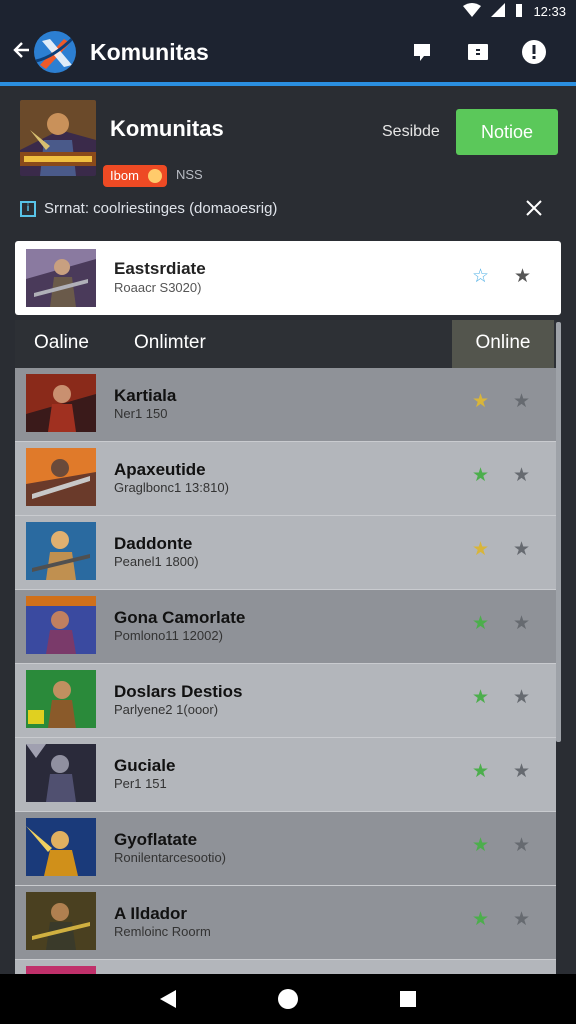 The image size is (576, 1024). Describe the element at coordinates (170, 344) in the screenshot. I see `tab-onlimter: Onlimter` at that location.